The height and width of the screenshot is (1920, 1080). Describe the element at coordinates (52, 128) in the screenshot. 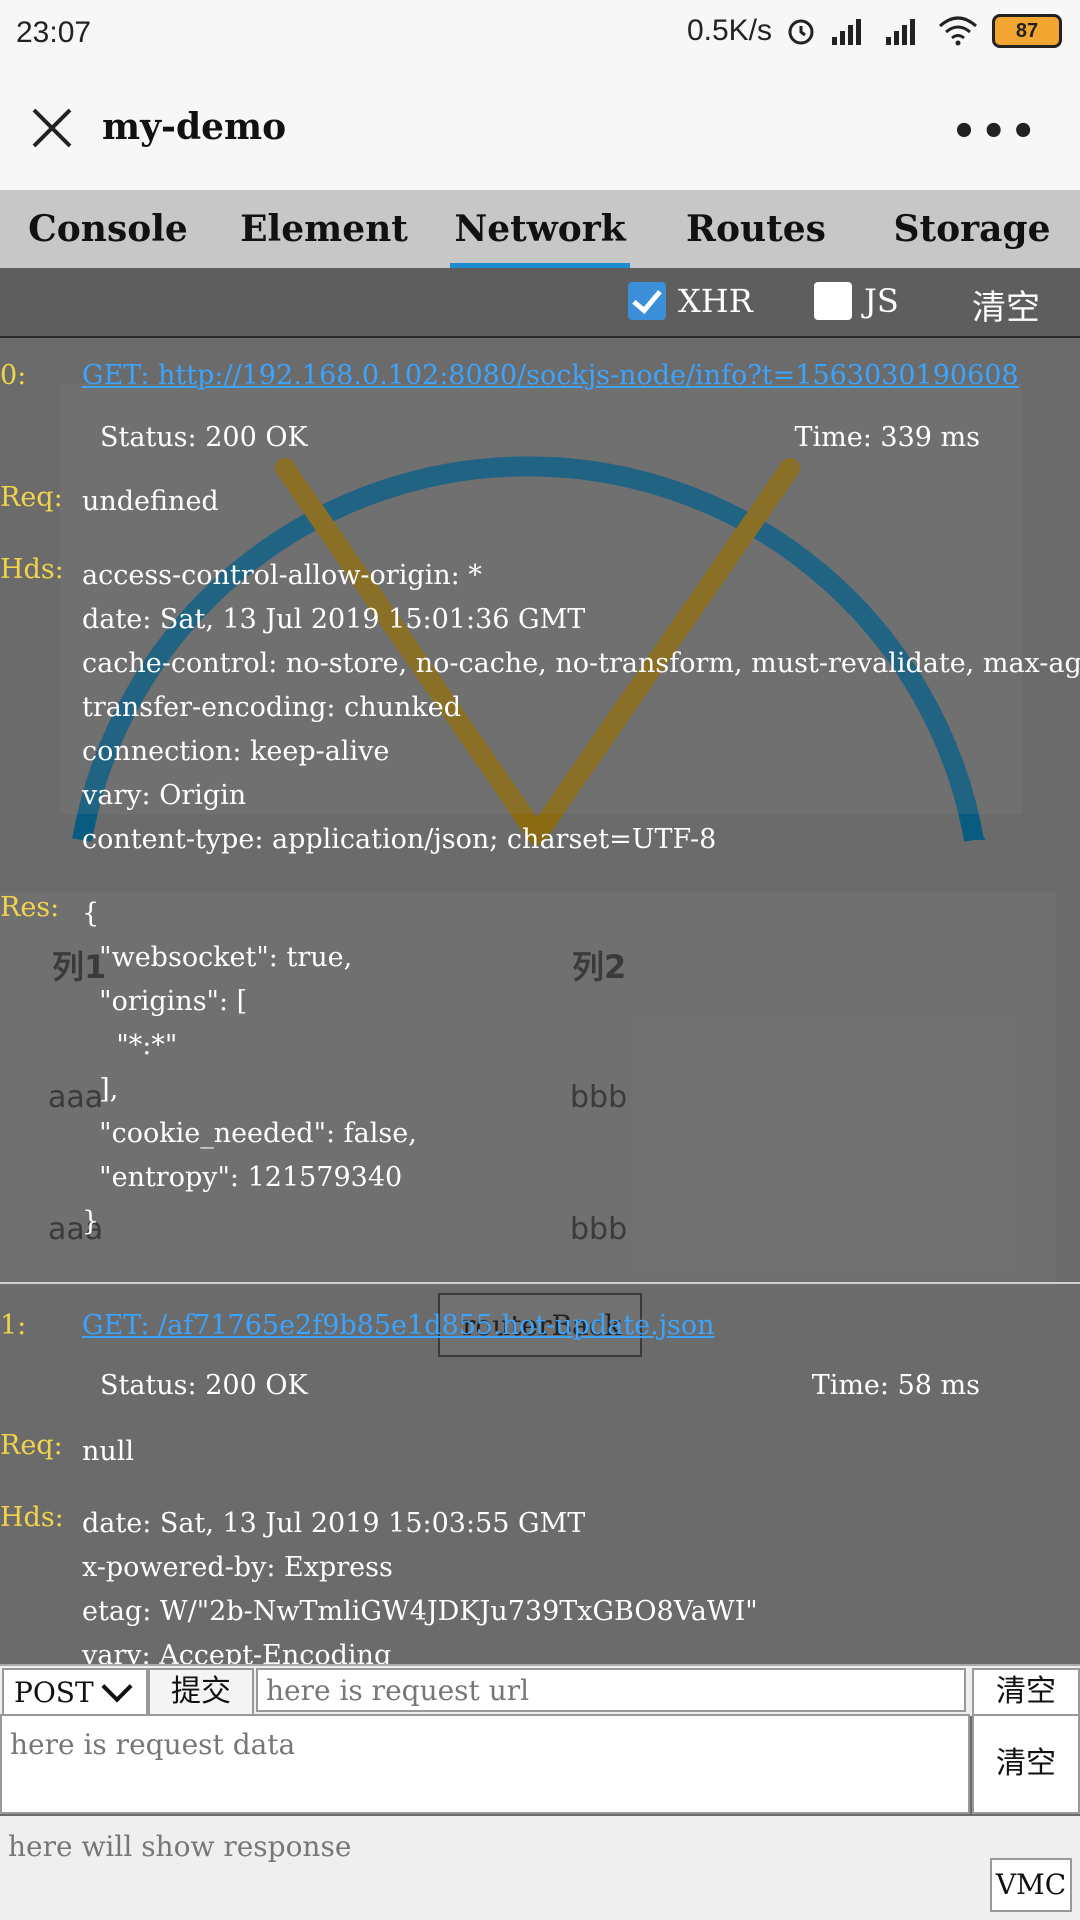

I see `close-icon` at that location.